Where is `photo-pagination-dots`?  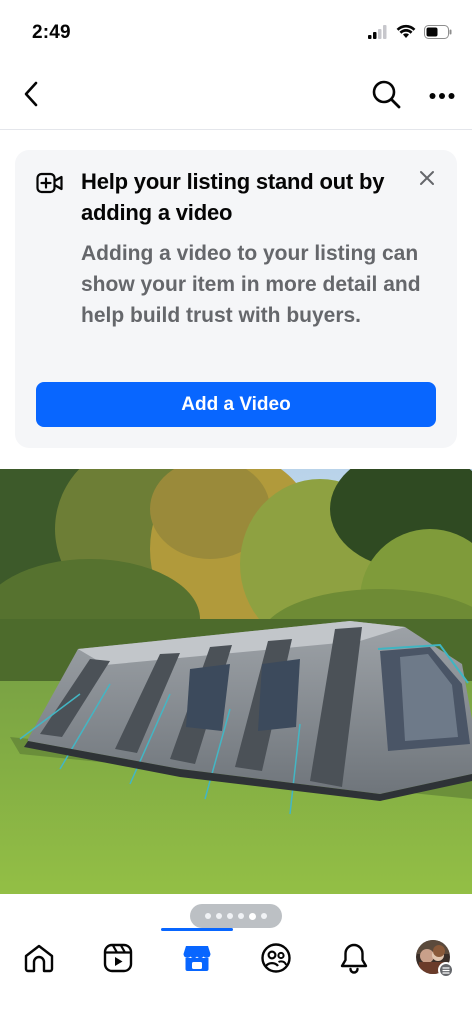
photo-pagination-dots is located at coordinates (236, 916).